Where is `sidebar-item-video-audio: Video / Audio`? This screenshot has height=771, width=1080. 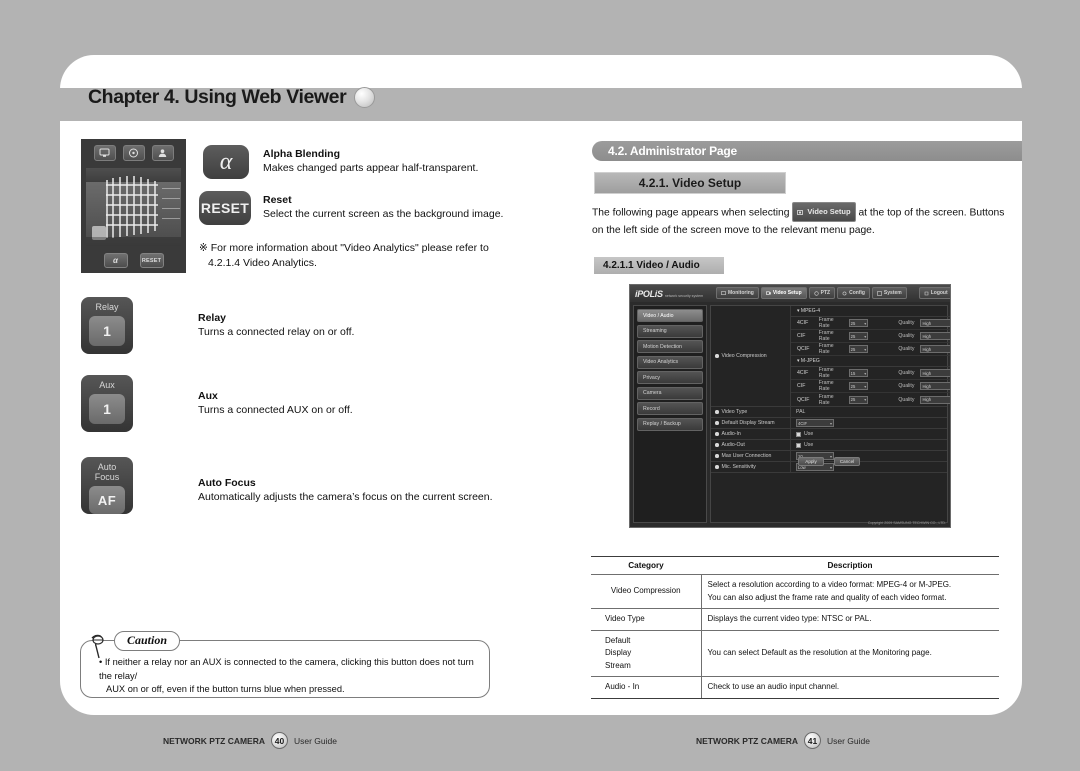
sidebar-item-video-audio: Video / Audio is located at coordinates (670, 315).